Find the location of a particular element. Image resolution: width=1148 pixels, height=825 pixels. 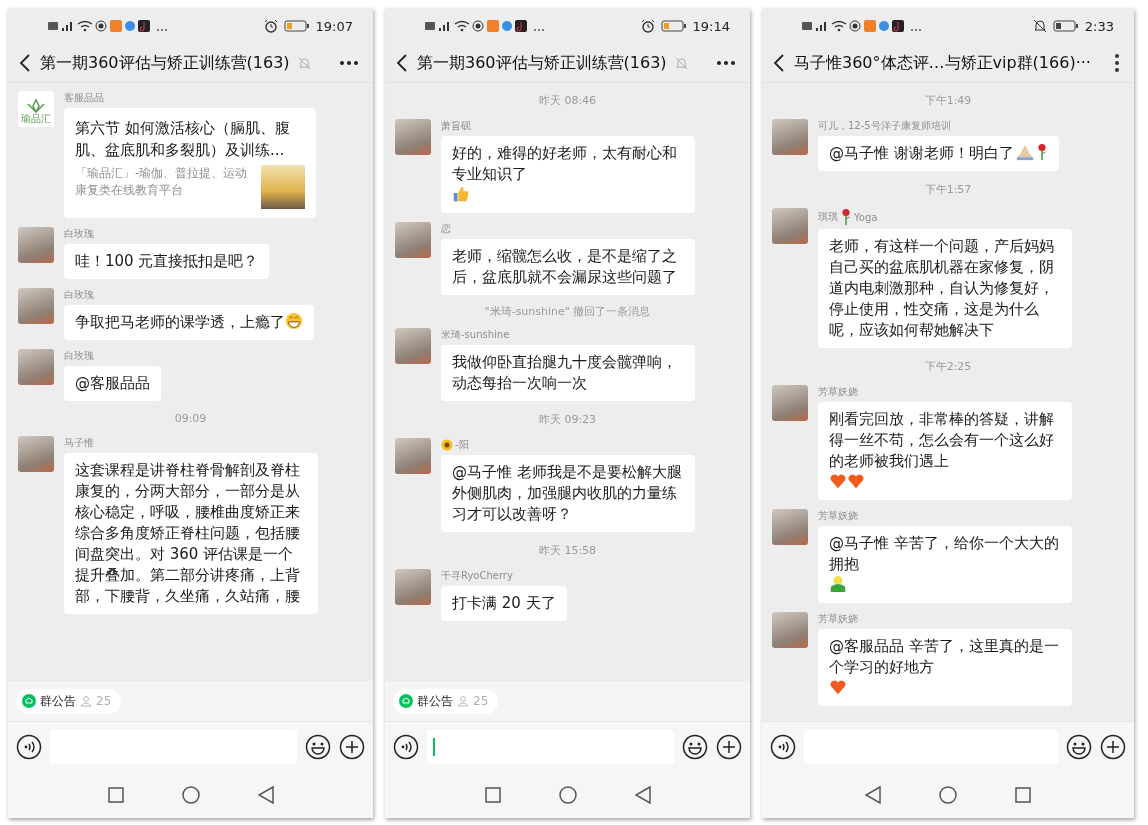

message-input-field is located at coordinates (550, 747).